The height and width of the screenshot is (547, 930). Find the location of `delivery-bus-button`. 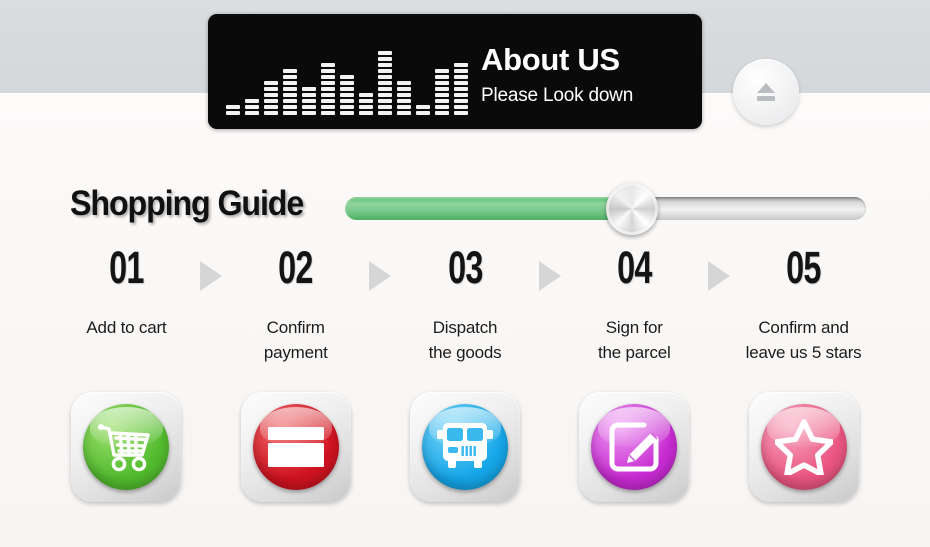

delivery-bus-button is located at coordinates (465, 447).